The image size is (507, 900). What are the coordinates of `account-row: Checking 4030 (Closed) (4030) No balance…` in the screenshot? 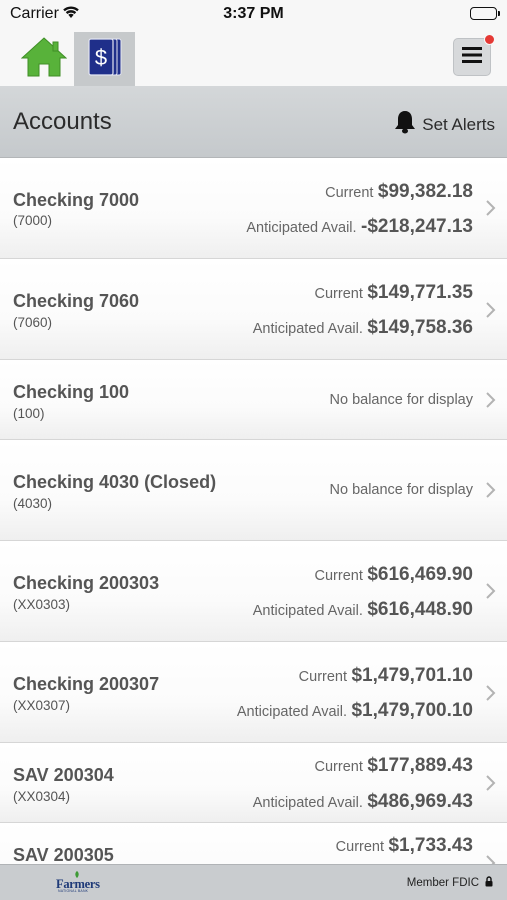 It's located at (253, 490).